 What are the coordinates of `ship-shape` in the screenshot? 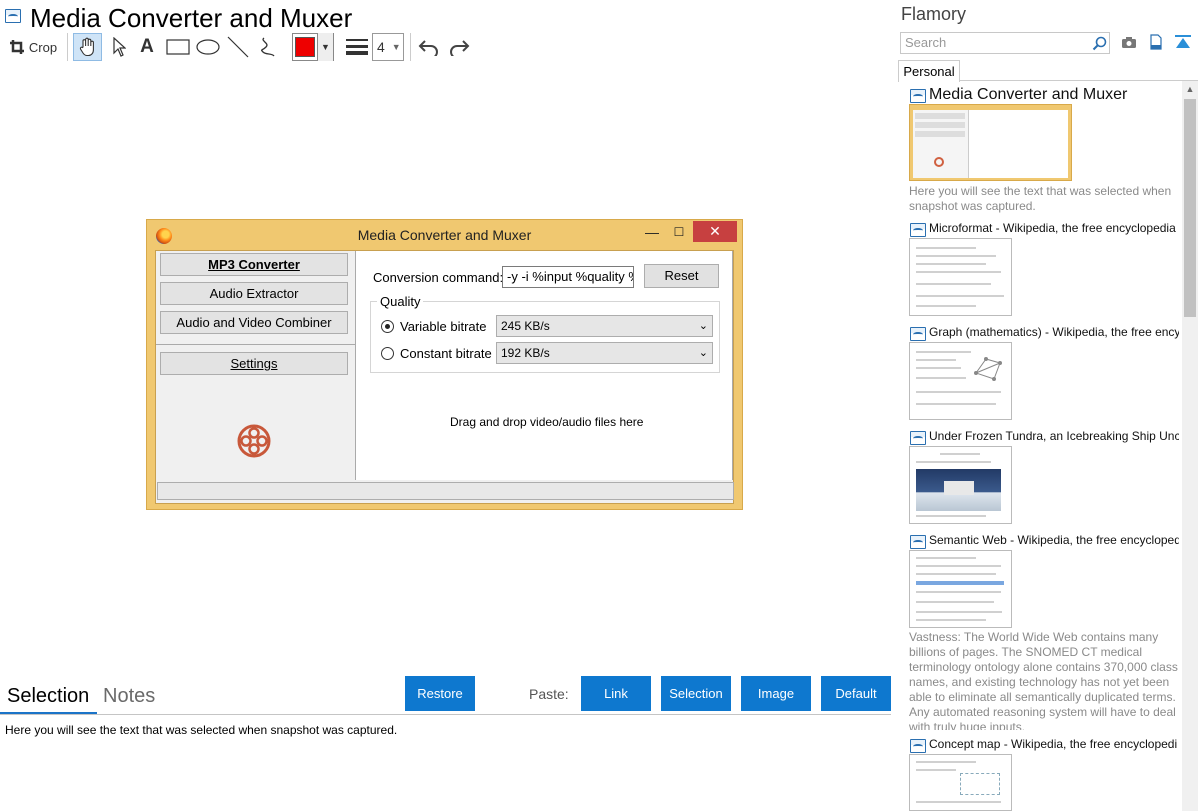 It's located at (959, 488).